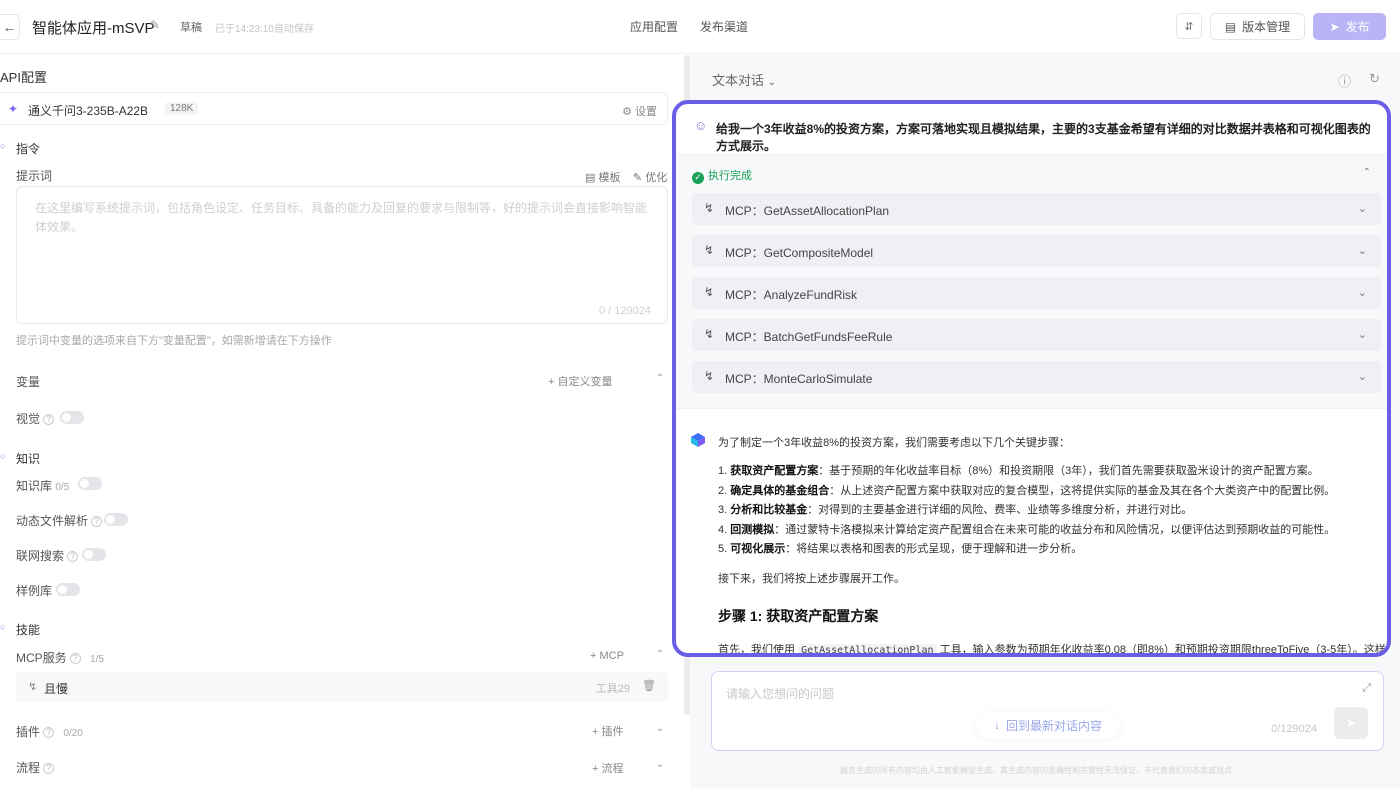 This screenshot has width=1400, height=788. I want to click on chat-mode-selector: 文本对话 ⌄, so click(744, 79).